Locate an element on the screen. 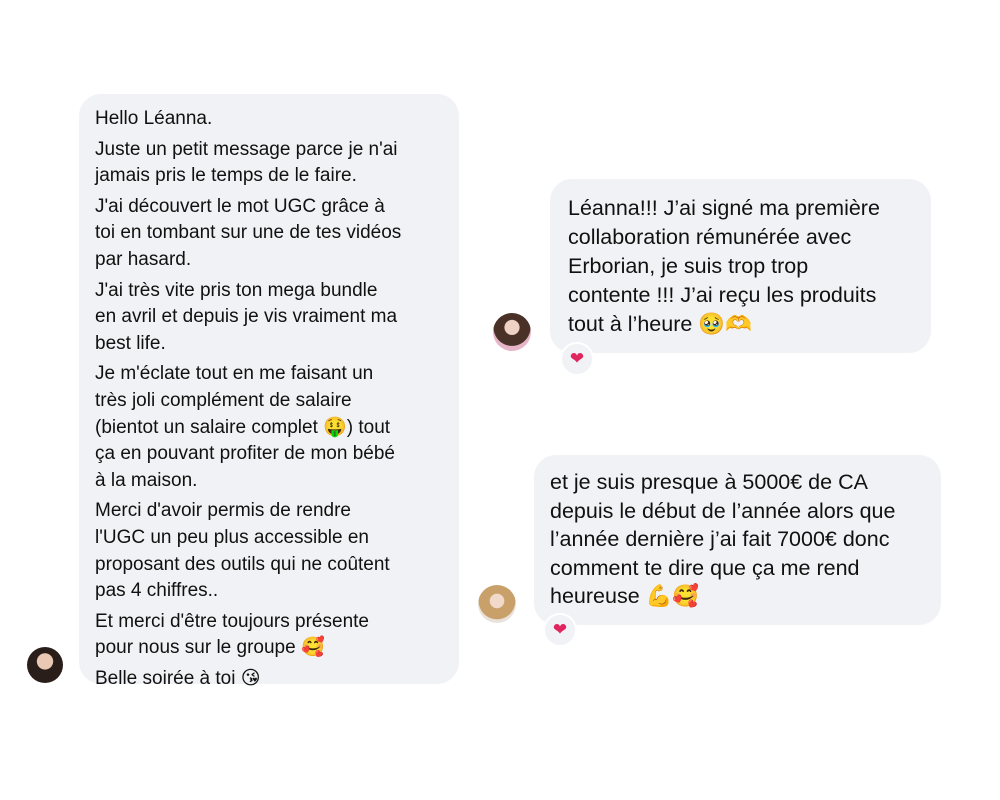 This screenshot has width=1000, height=800. message-line: Juste un petit message parce je n'ai is located at coordinates (246, 149).